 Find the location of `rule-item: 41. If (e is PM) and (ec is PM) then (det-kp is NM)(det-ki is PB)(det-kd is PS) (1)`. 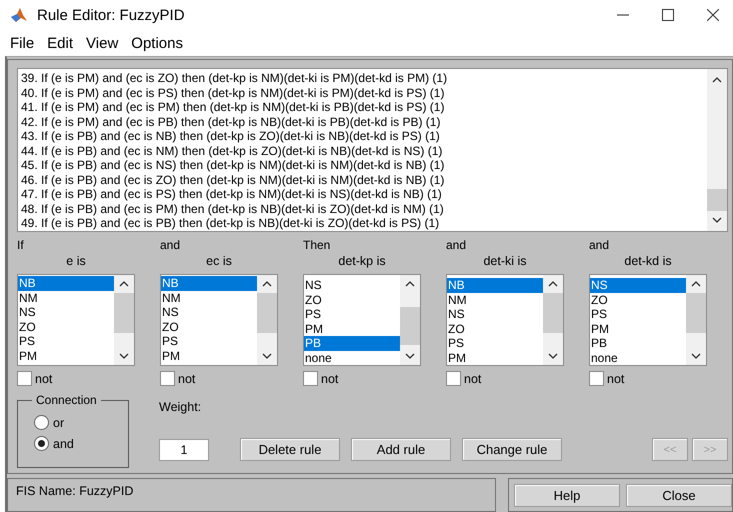

rule-item: 41. If (e is PM) and (ec is PM) then (det-kp is NM)(det-ki is PB)(det-kd is PS) (1) is located at coordinates (364, 107).